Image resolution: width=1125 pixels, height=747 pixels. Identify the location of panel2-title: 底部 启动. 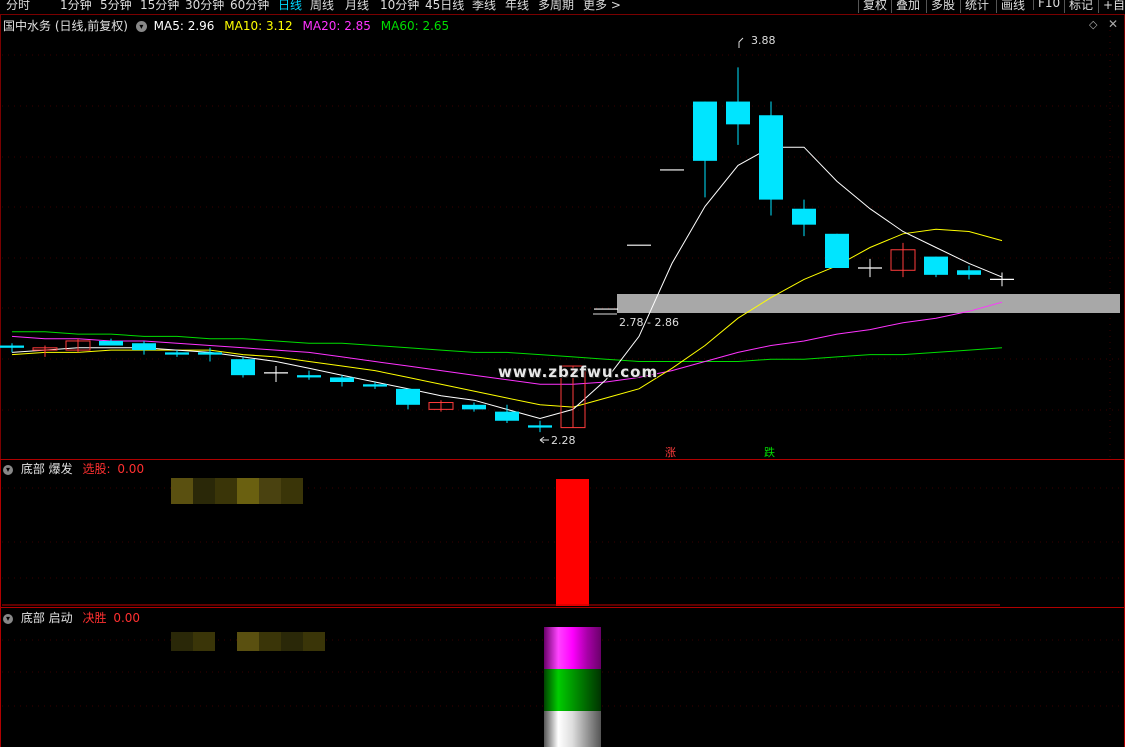
(47, 618).